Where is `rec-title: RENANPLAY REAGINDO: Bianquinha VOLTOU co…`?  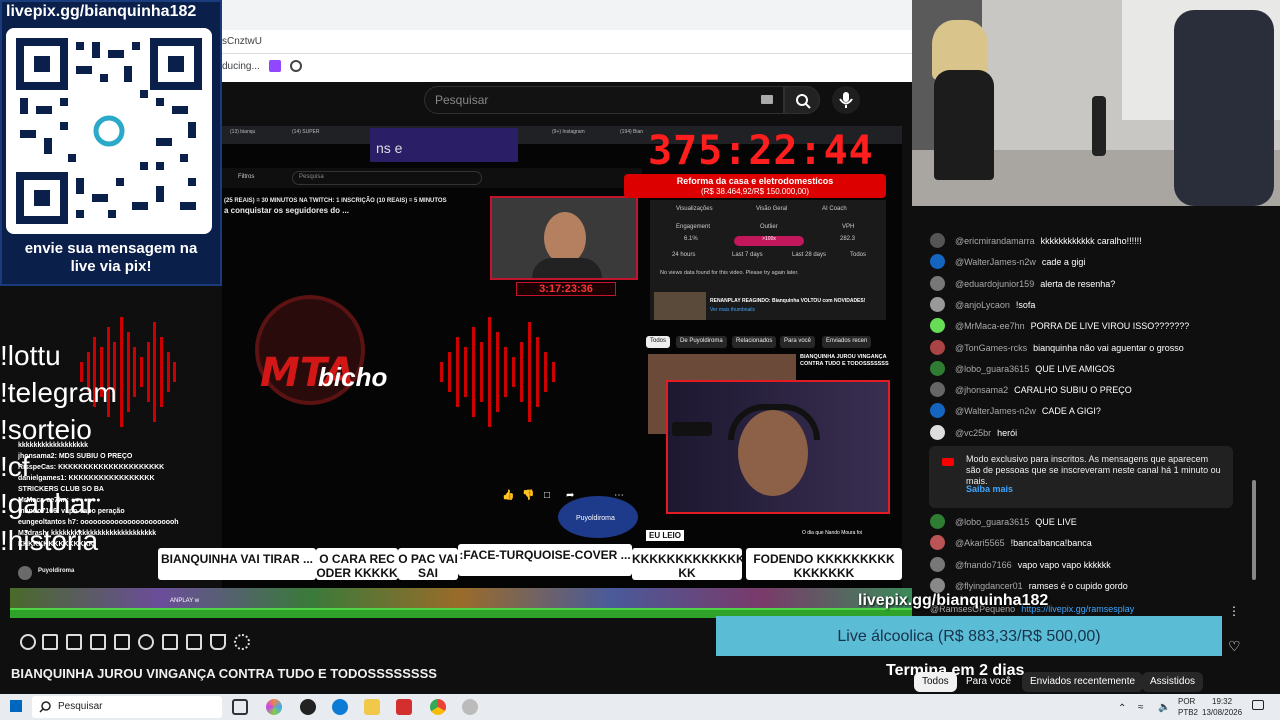 rec-title: RENANPLAY REAGINDO: Bianquinha VOLTOU co… is located at coordinates (787, 301).